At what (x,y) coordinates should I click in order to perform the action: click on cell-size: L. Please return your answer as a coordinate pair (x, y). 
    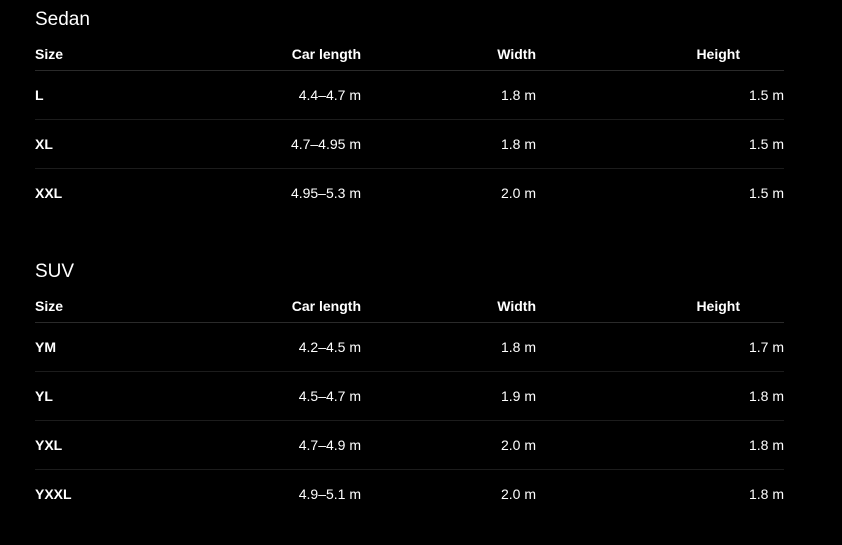
    Looking at the image, I should click on (75, 95).